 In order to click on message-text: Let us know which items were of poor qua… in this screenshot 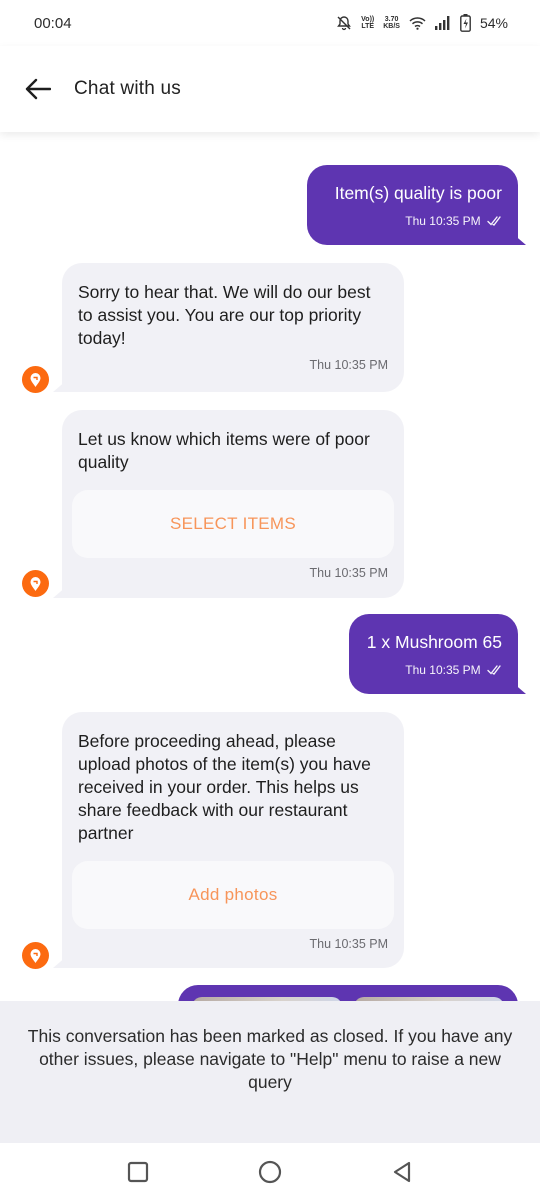, I will do `click(224, 450)`.